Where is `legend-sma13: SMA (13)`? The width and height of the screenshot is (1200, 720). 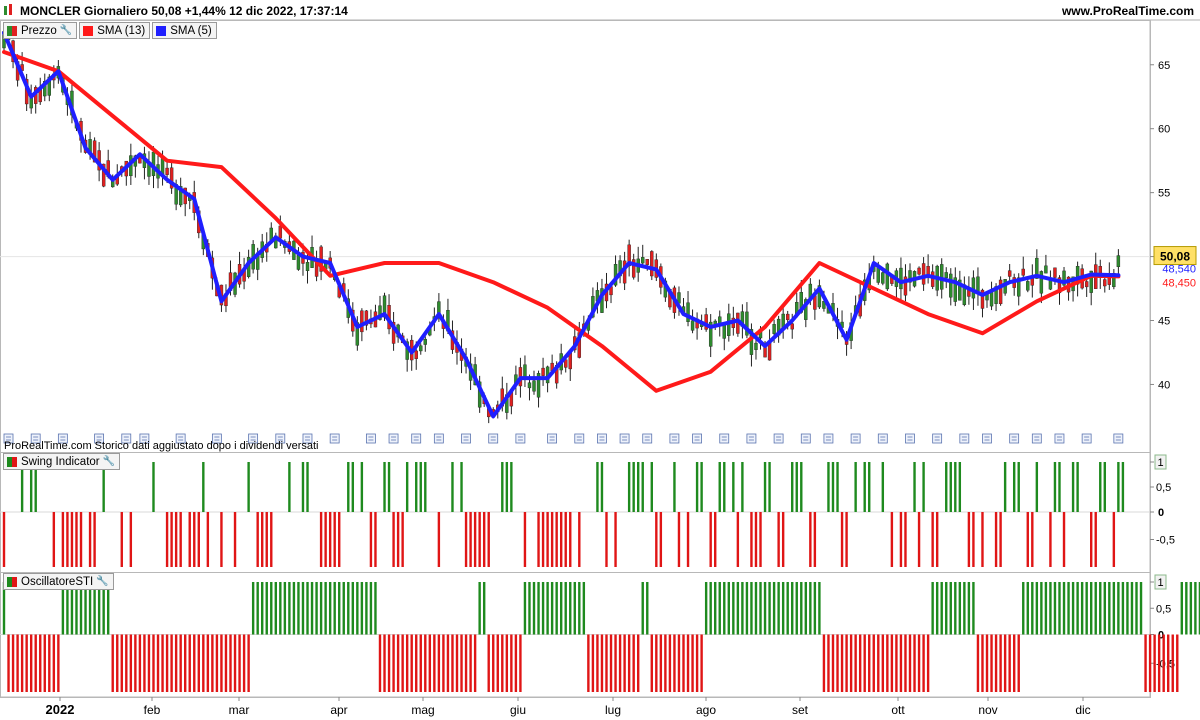 legend-sma13: SMA (13) is located at coordinates (115, 30).